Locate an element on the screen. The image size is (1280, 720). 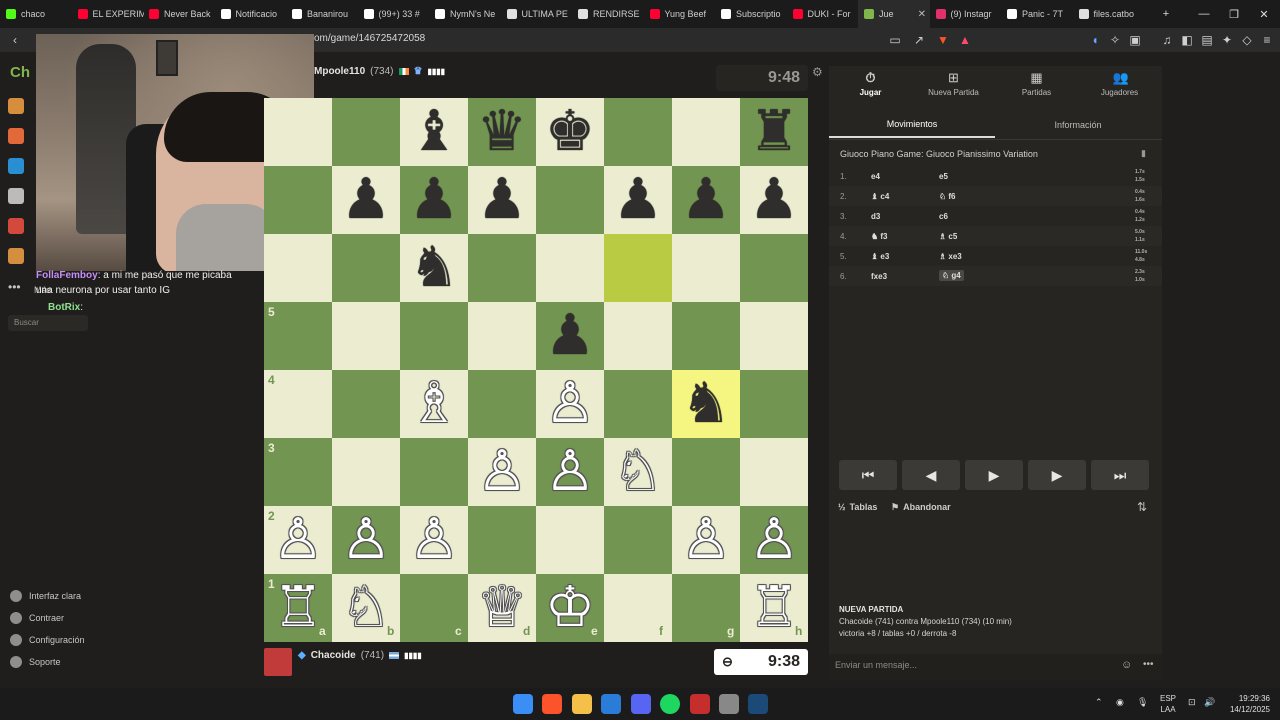
vpn-icon: ◇ is located at coordinates (1247, 40).